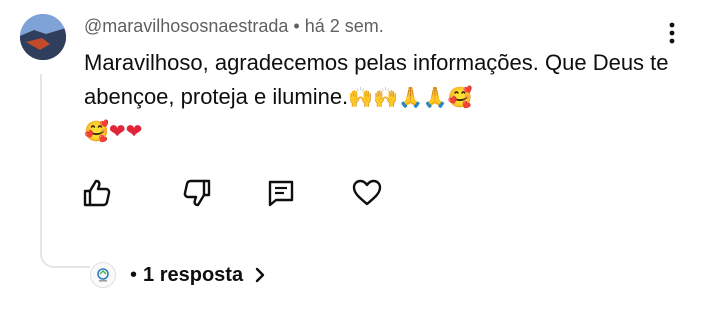 Image resolution: width=714 pixels, height=312 pixels. I want to click on view-replies-button: • 1 resposta, so click(178, 275).